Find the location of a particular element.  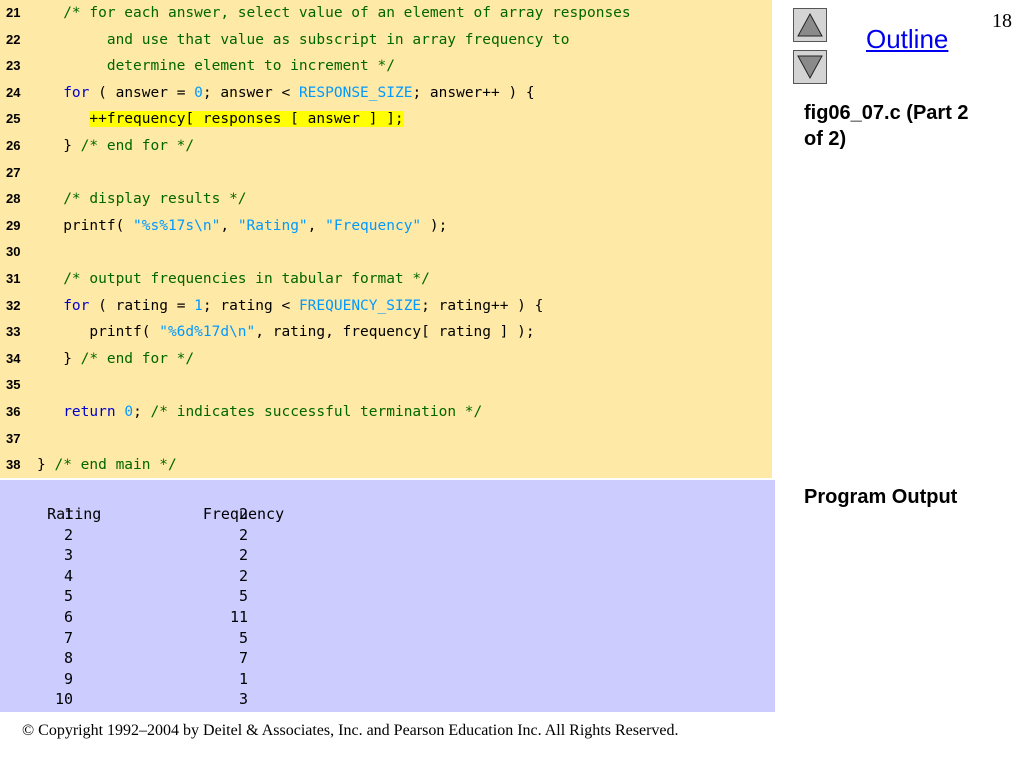

line-number: 37 is located at coordinates (13, 438).